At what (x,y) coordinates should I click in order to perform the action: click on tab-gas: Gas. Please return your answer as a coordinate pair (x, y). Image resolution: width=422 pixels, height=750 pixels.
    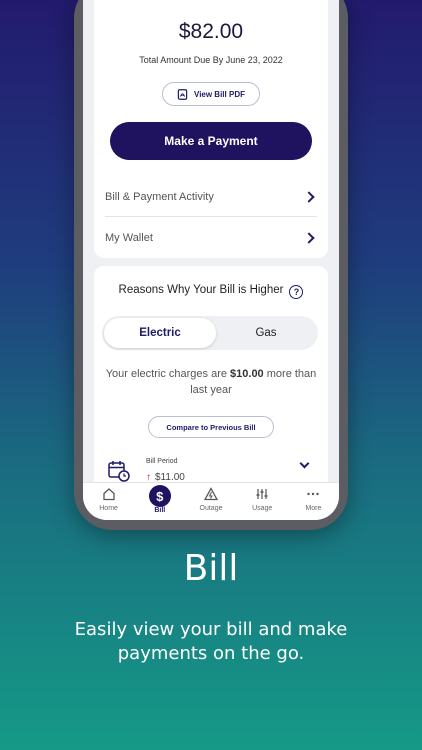
    Looking at the image, I should click on (266, 333).